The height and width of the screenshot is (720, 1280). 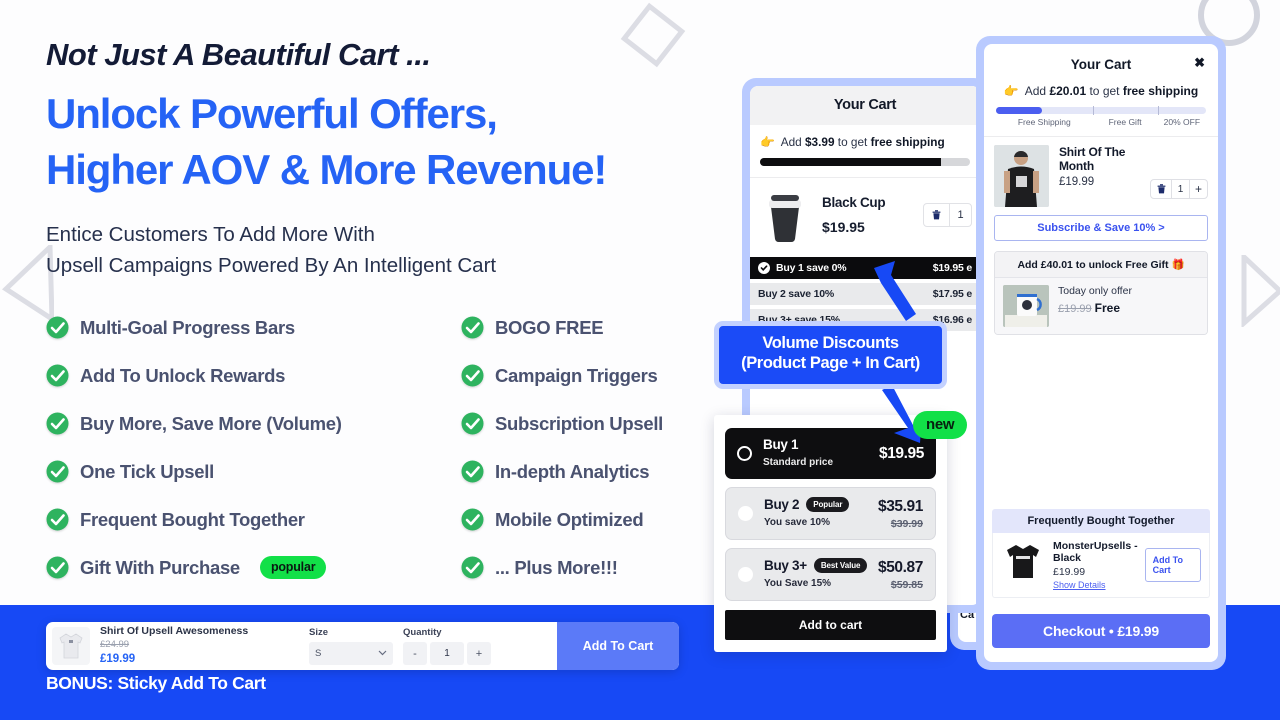 What do you see at coordinates (796, 294) in the screenshot?
I see `volume-tier-label: Buy 2 save 10%` at bounding box center [796, 294].